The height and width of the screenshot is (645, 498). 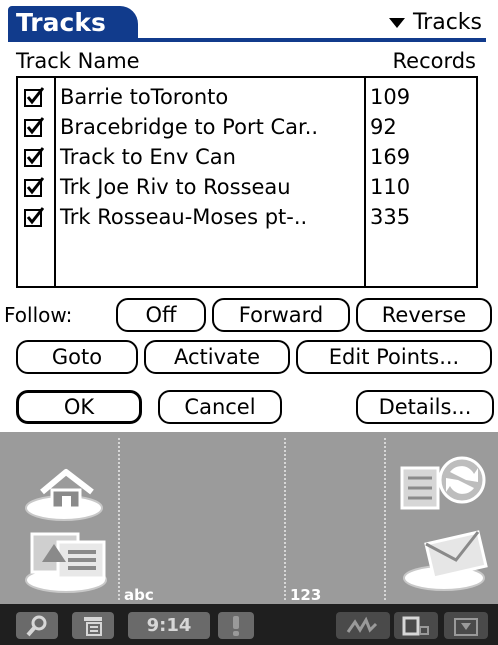 I want to click on track-name: Barrie toToronto, so click(x=144, y=97).